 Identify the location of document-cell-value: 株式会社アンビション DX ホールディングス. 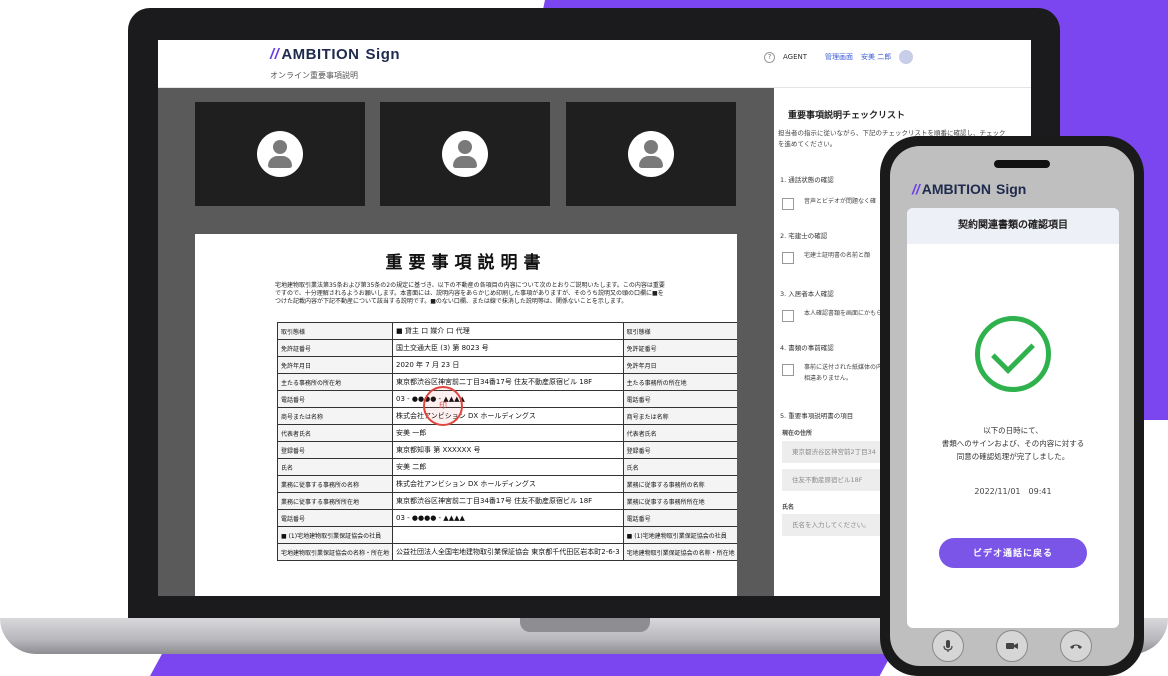
(508, 484).